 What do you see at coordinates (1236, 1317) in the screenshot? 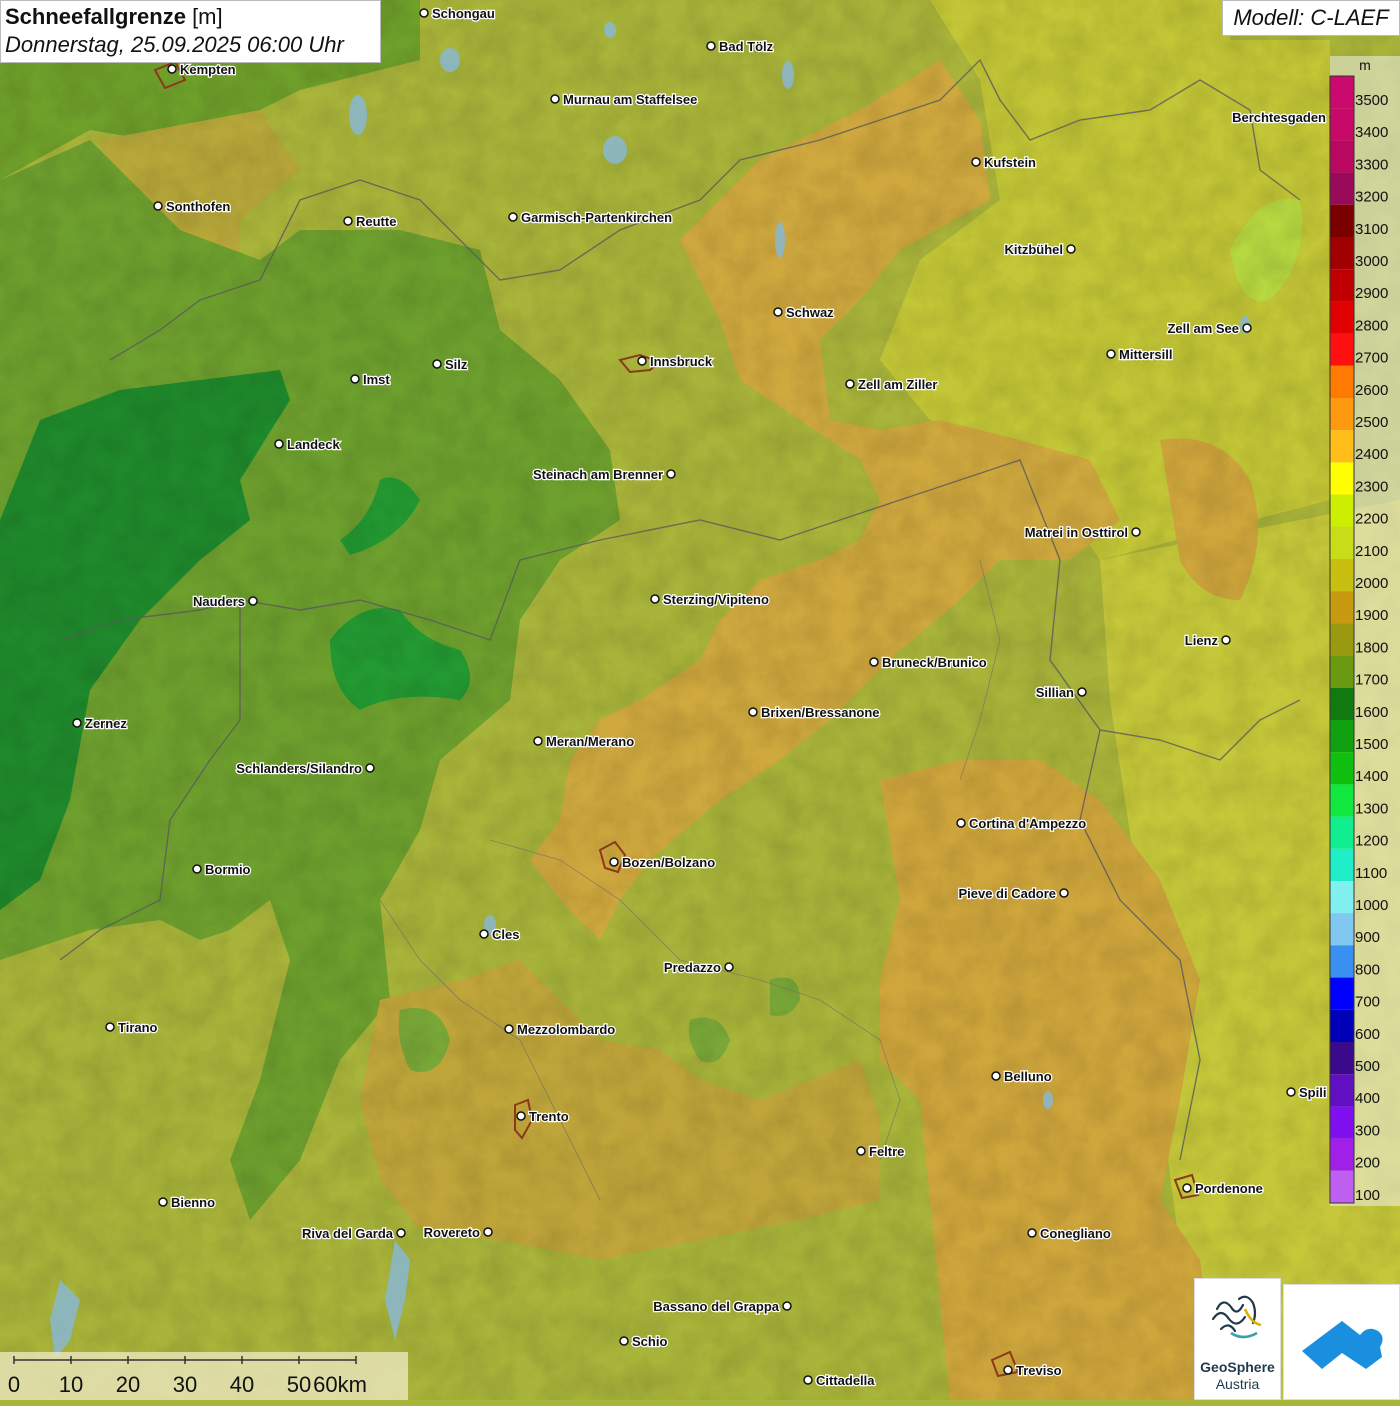
I see `geosphere-icon` at bounding box center [1236, 1317].